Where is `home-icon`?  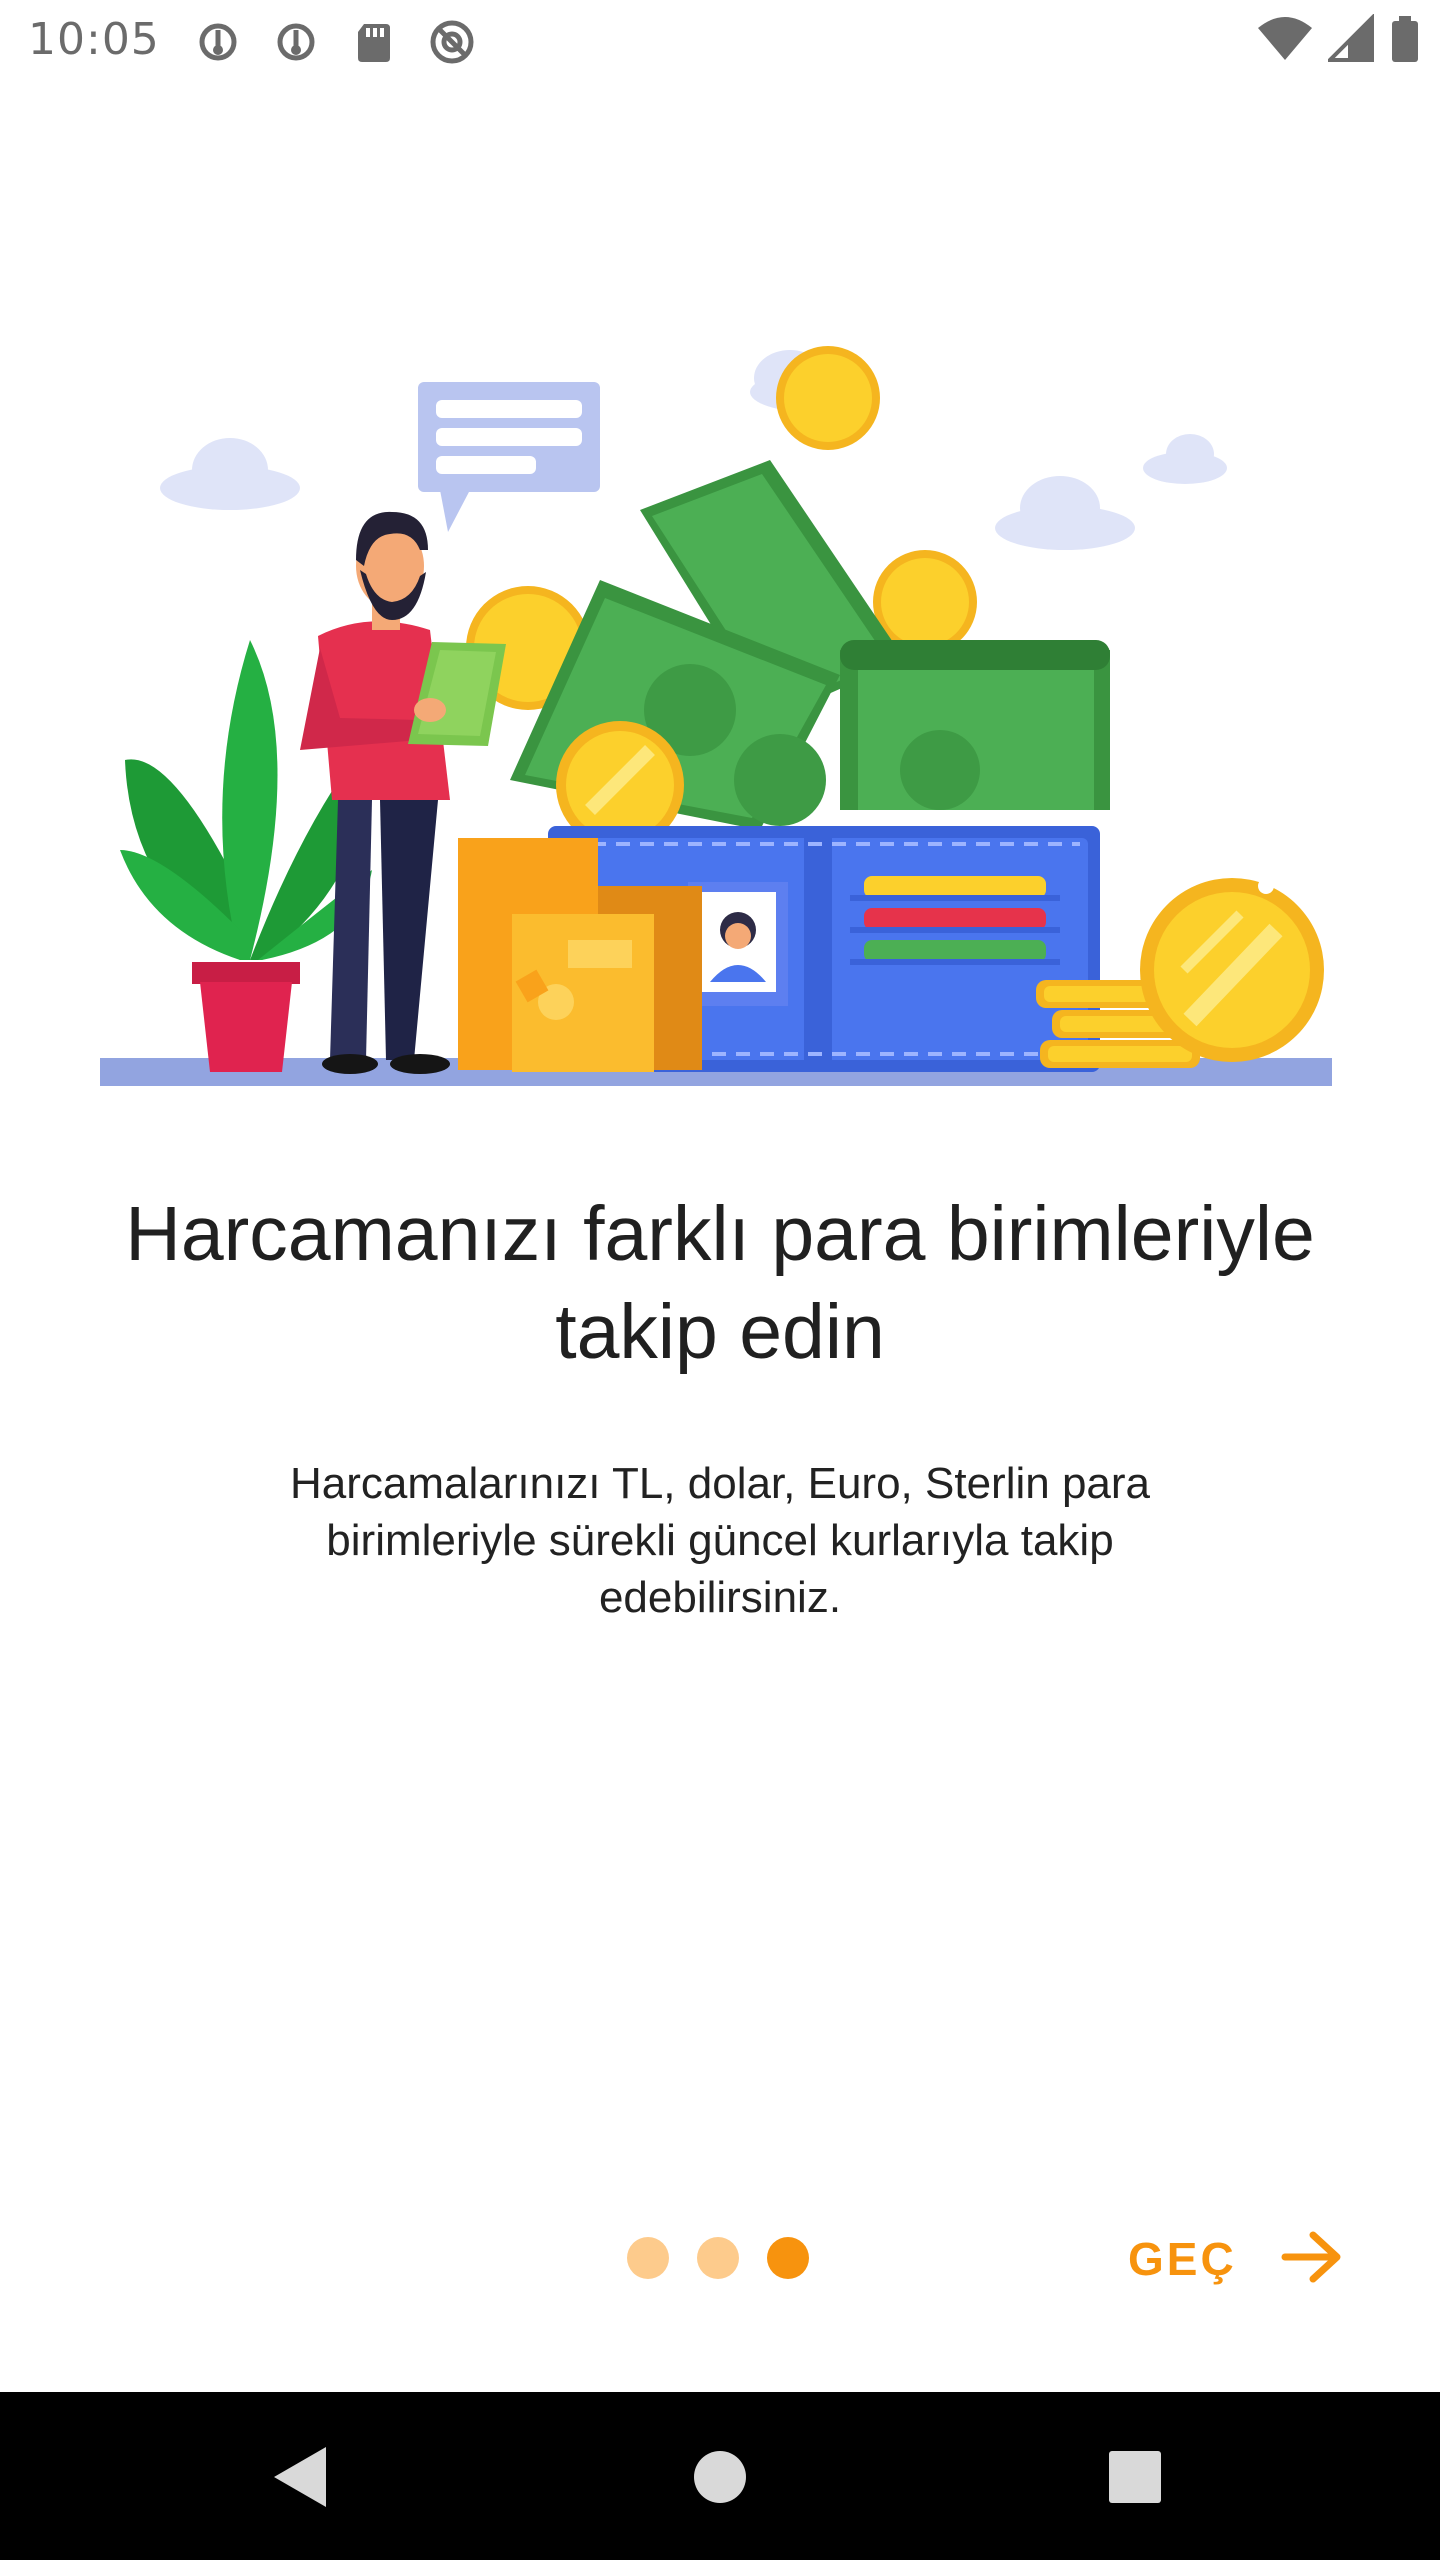
home-icon is located at coordinates (720, 2477).